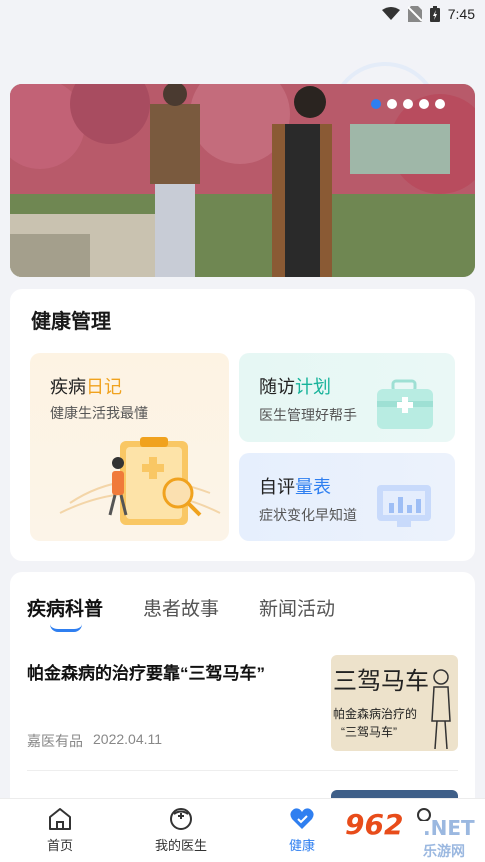 Image resolution: width=485 pixels, height=862 pixels. I want to click on carousel-dots, so click(408, 104).